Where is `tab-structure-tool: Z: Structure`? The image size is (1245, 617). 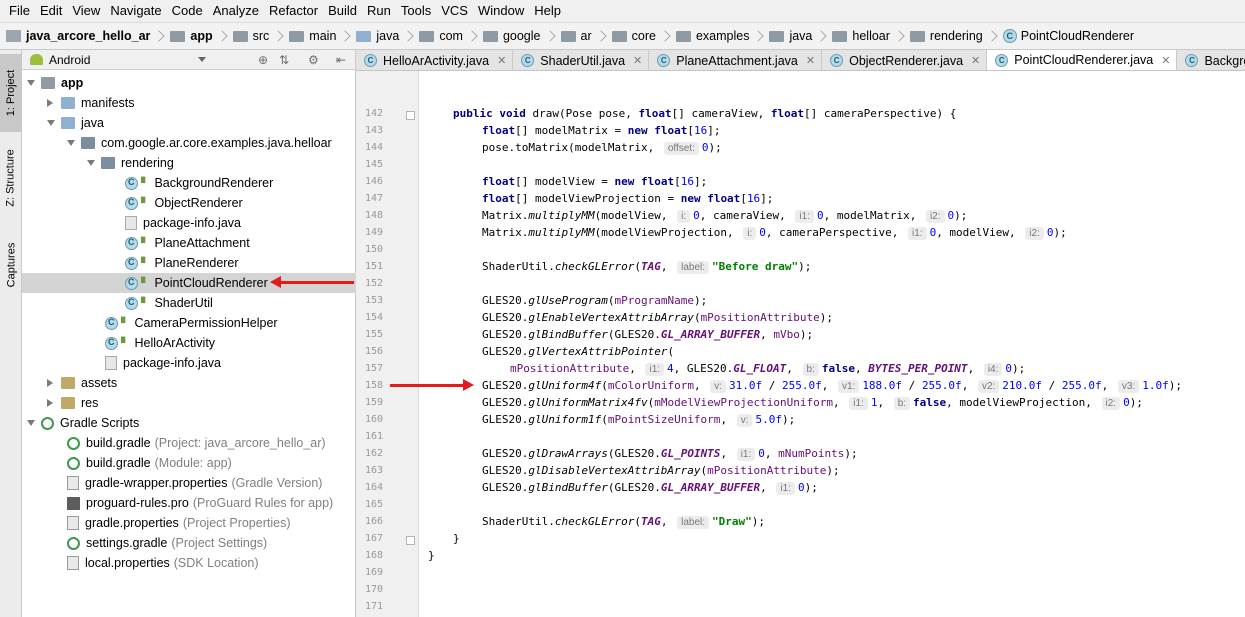 tab-structure-tool: Z: Structure is located at coordinates (11, 178).